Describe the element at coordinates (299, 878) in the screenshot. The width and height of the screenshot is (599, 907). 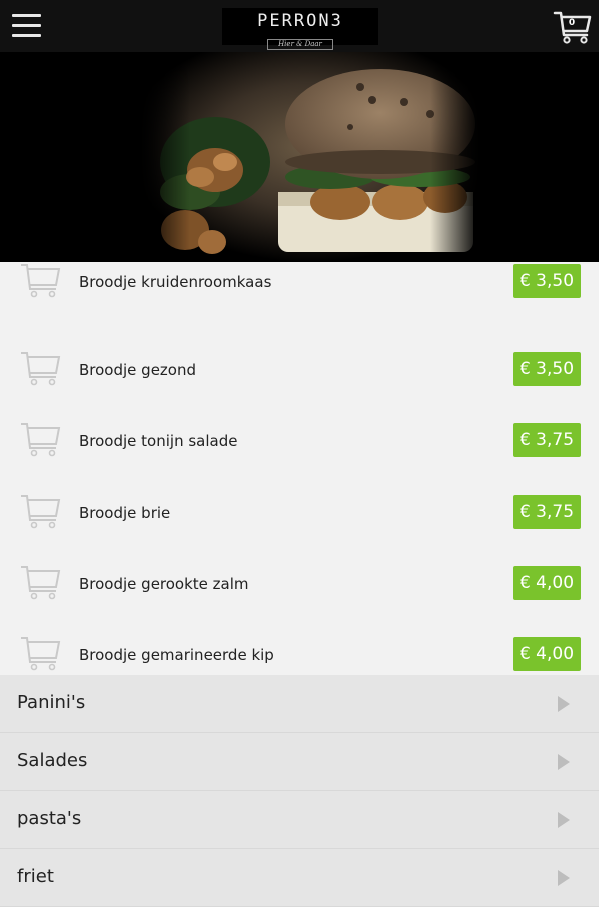
I see `category-friet: friet` at that location.